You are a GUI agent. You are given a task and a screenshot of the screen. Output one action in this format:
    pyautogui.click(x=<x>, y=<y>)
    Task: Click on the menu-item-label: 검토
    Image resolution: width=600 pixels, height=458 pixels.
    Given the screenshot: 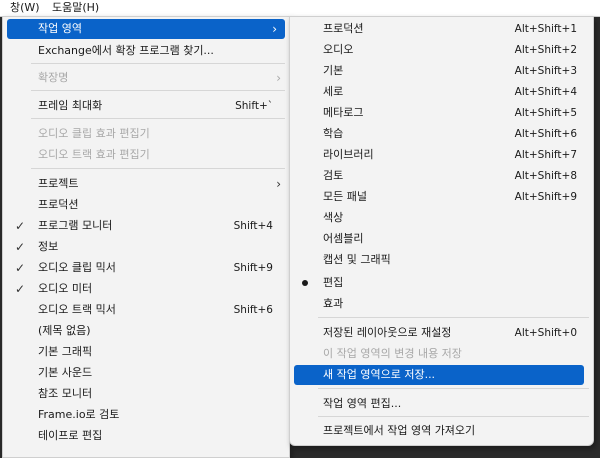 What is the action you would take?
    pyautogui.click(x=333, y=175)
    